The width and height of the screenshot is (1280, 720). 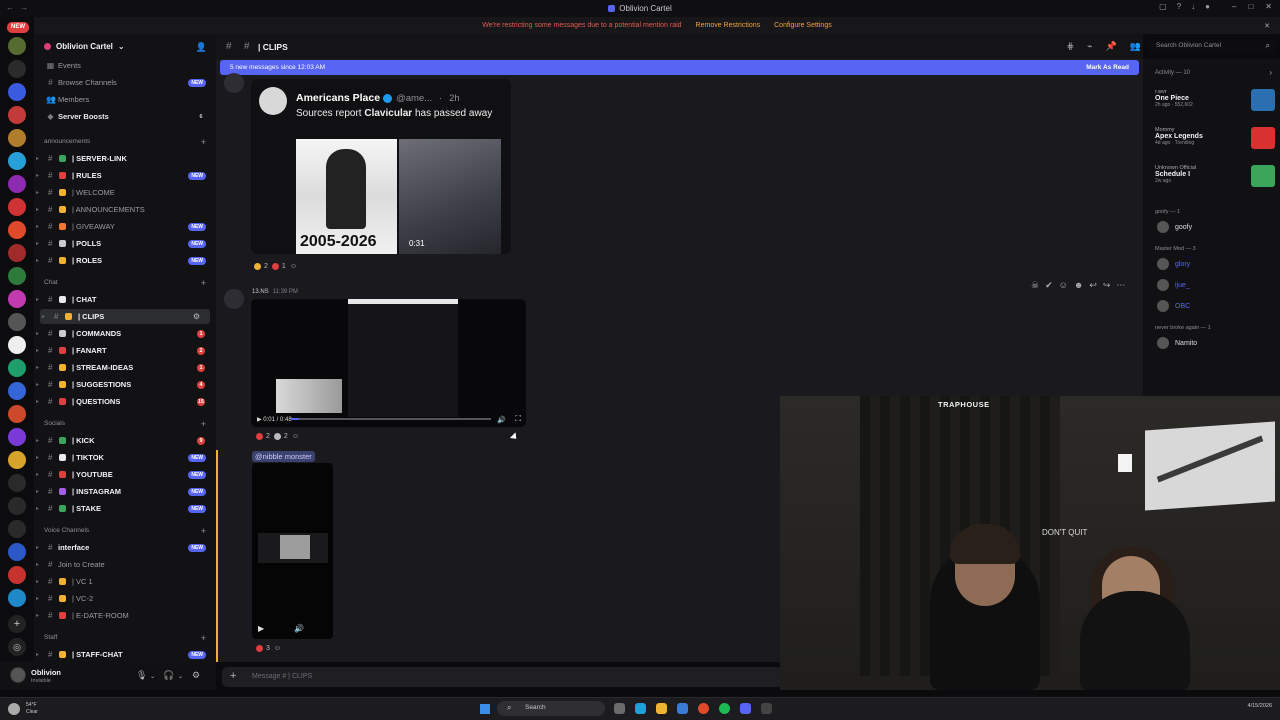 What do you see at coordinates (1267, 26) in the screenshot?
I see `banner-close-icon: ✕` at bounding box center [1267, 26].